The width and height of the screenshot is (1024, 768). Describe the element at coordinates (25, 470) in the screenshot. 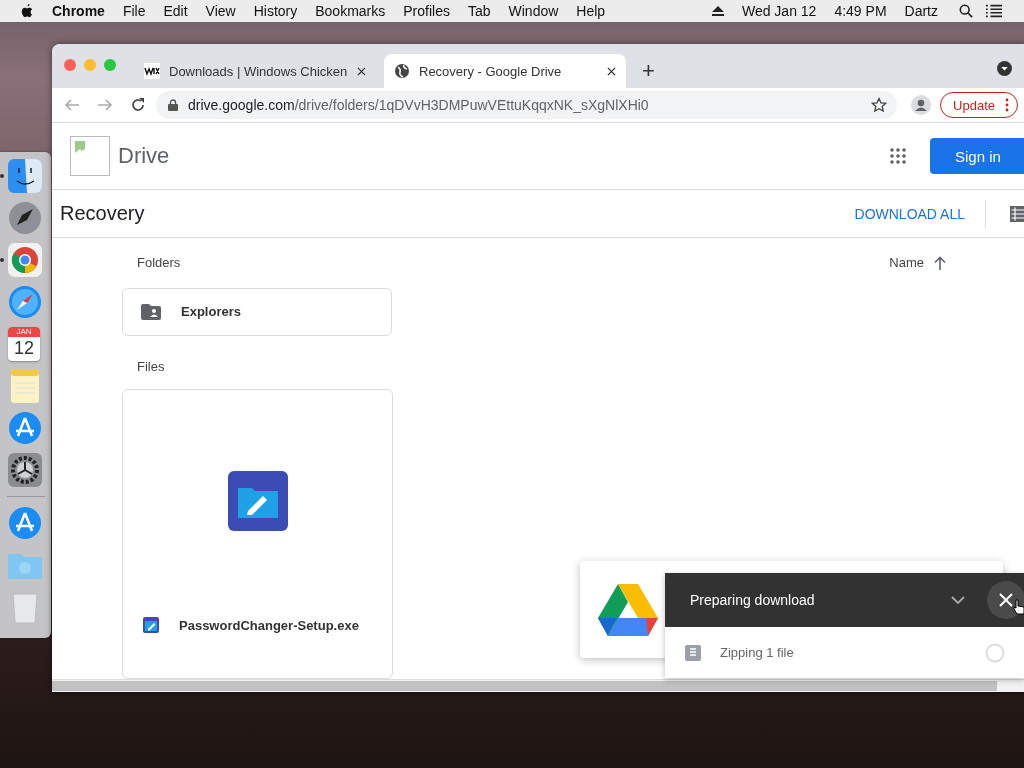

I see `gear-icon` at that location.